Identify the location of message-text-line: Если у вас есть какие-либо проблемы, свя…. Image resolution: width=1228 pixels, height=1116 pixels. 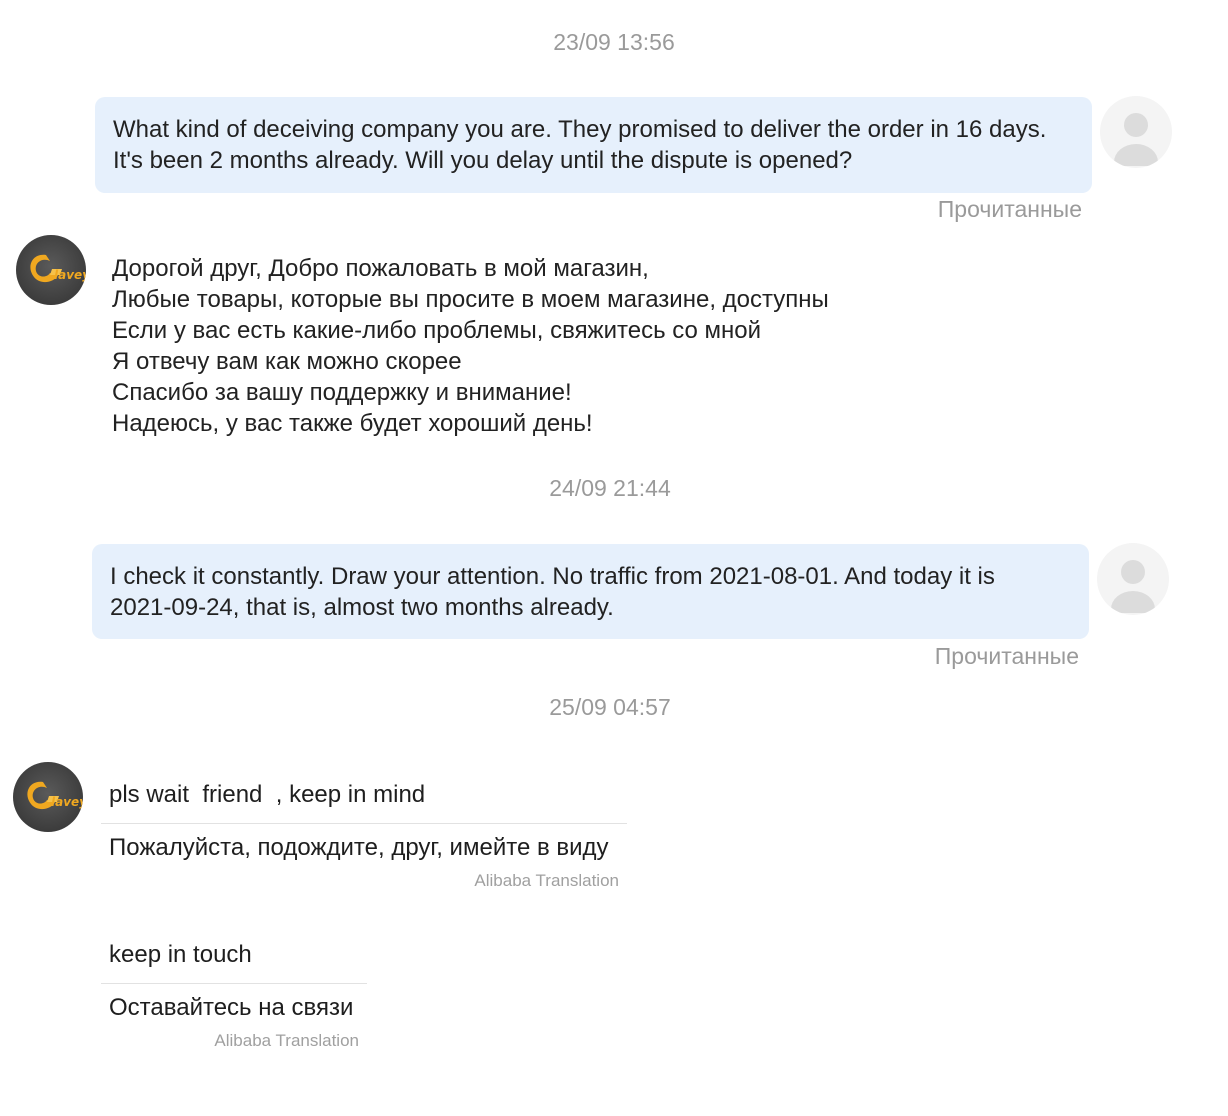
(437, 330).